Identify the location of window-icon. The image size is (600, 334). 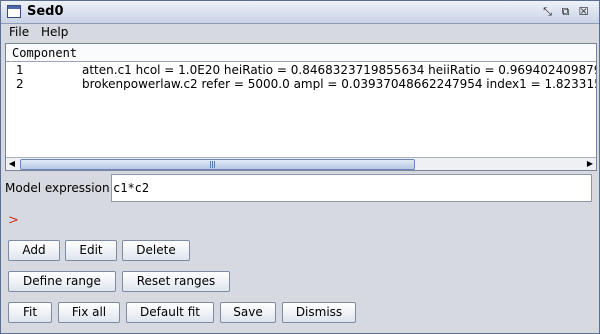
(14, 11).